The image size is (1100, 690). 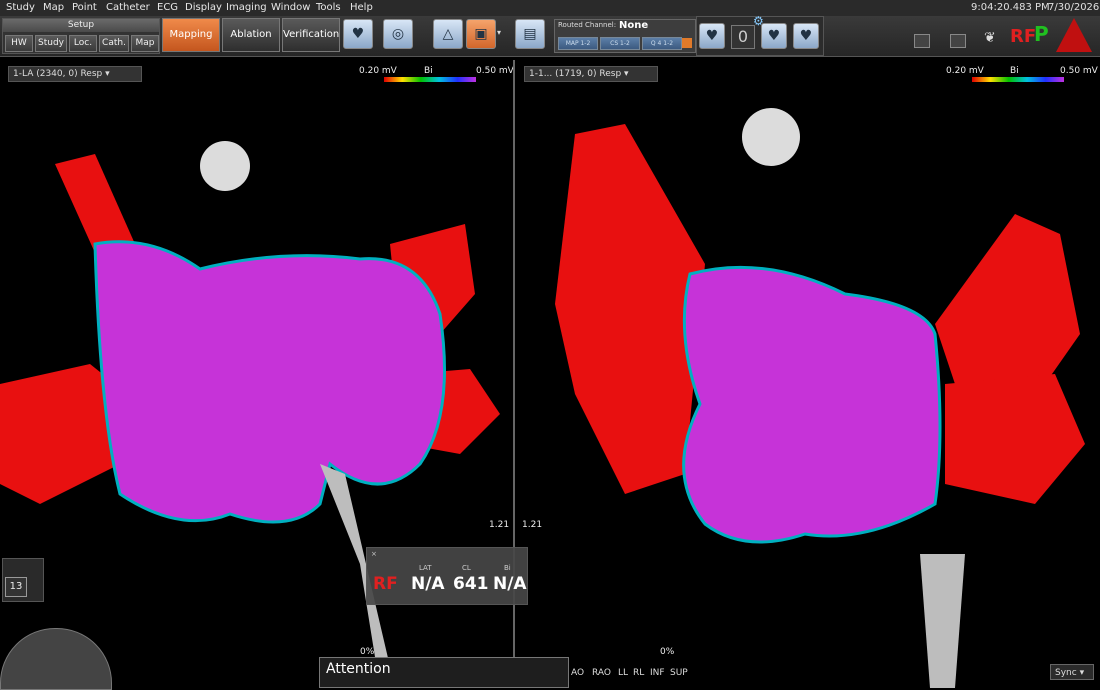 What do you see at coordinates (53, 7) in the screenshot?
I see `menu-map: Map` at bounding box center [53, 7].